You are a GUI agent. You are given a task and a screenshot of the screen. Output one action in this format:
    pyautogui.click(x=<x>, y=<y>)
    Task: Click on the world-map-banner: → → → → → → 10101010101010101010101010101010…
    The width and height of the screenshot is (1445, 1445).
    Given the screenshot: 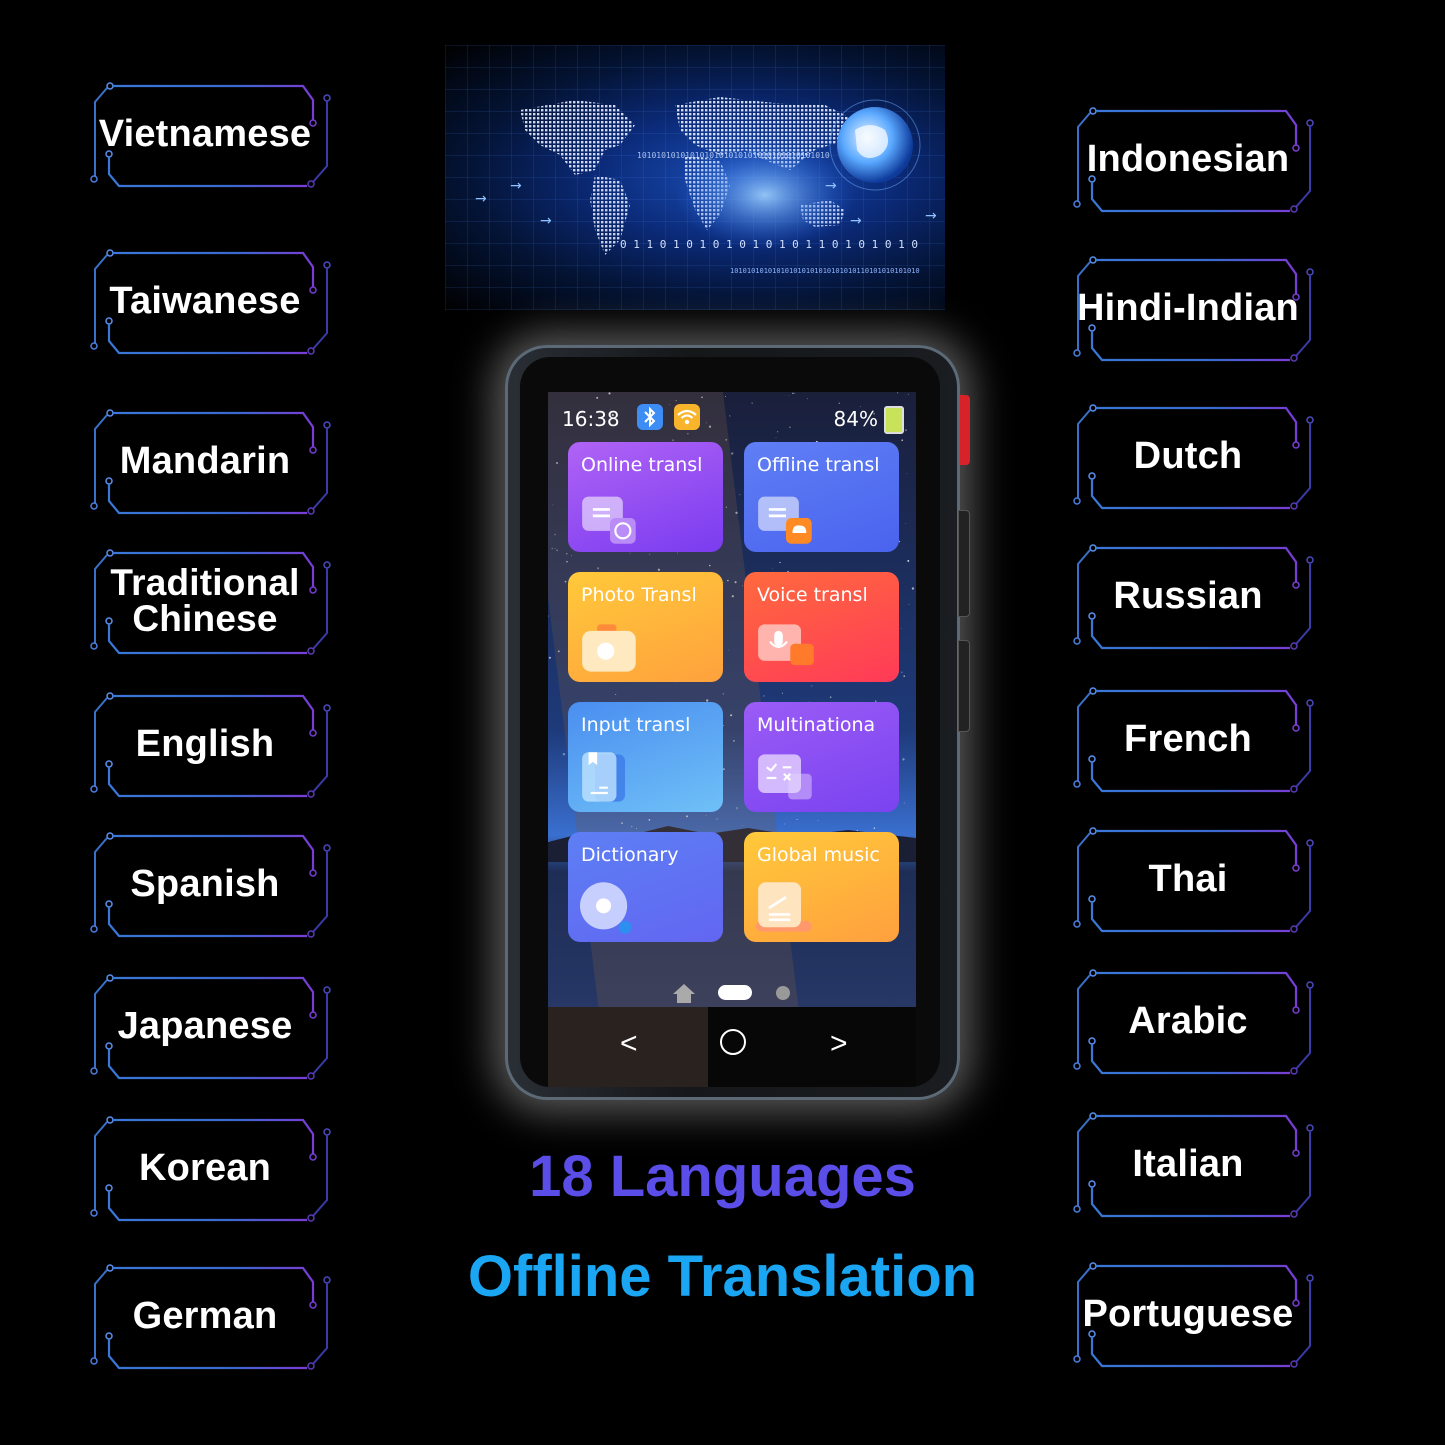 What is the action you would take?
    pyautogui.click(x=695, y=177)
    